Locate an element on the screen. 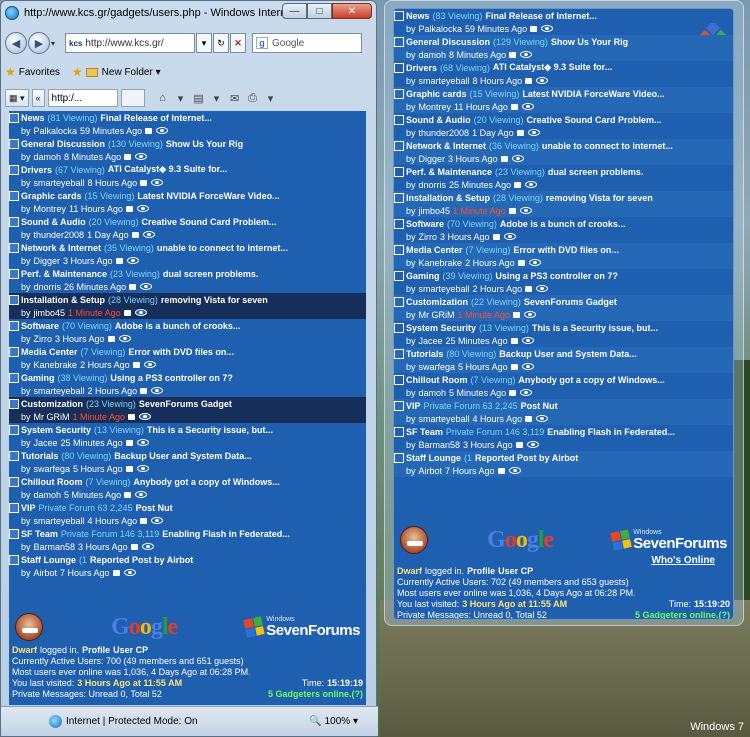 This screenshot has height=737, width=750. thread-title-link: Post Nut is located at coordinates (154, 508).